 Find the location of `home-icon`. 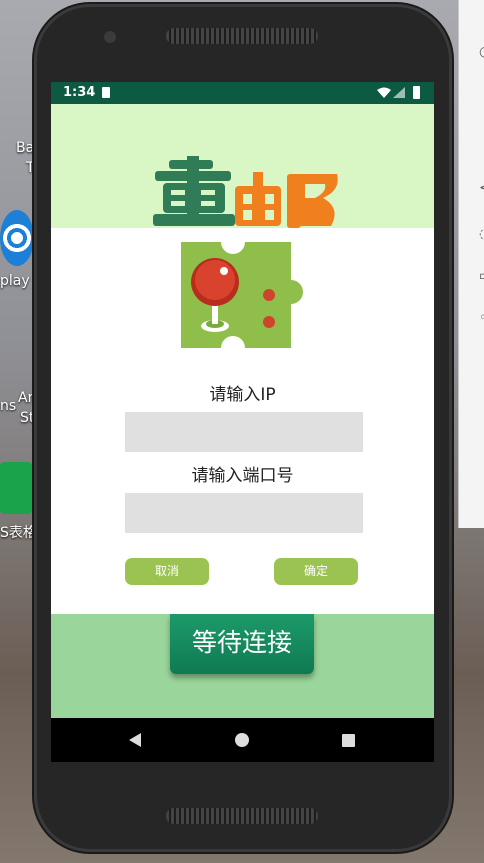

home-icon is located at coordinates (242, 740).